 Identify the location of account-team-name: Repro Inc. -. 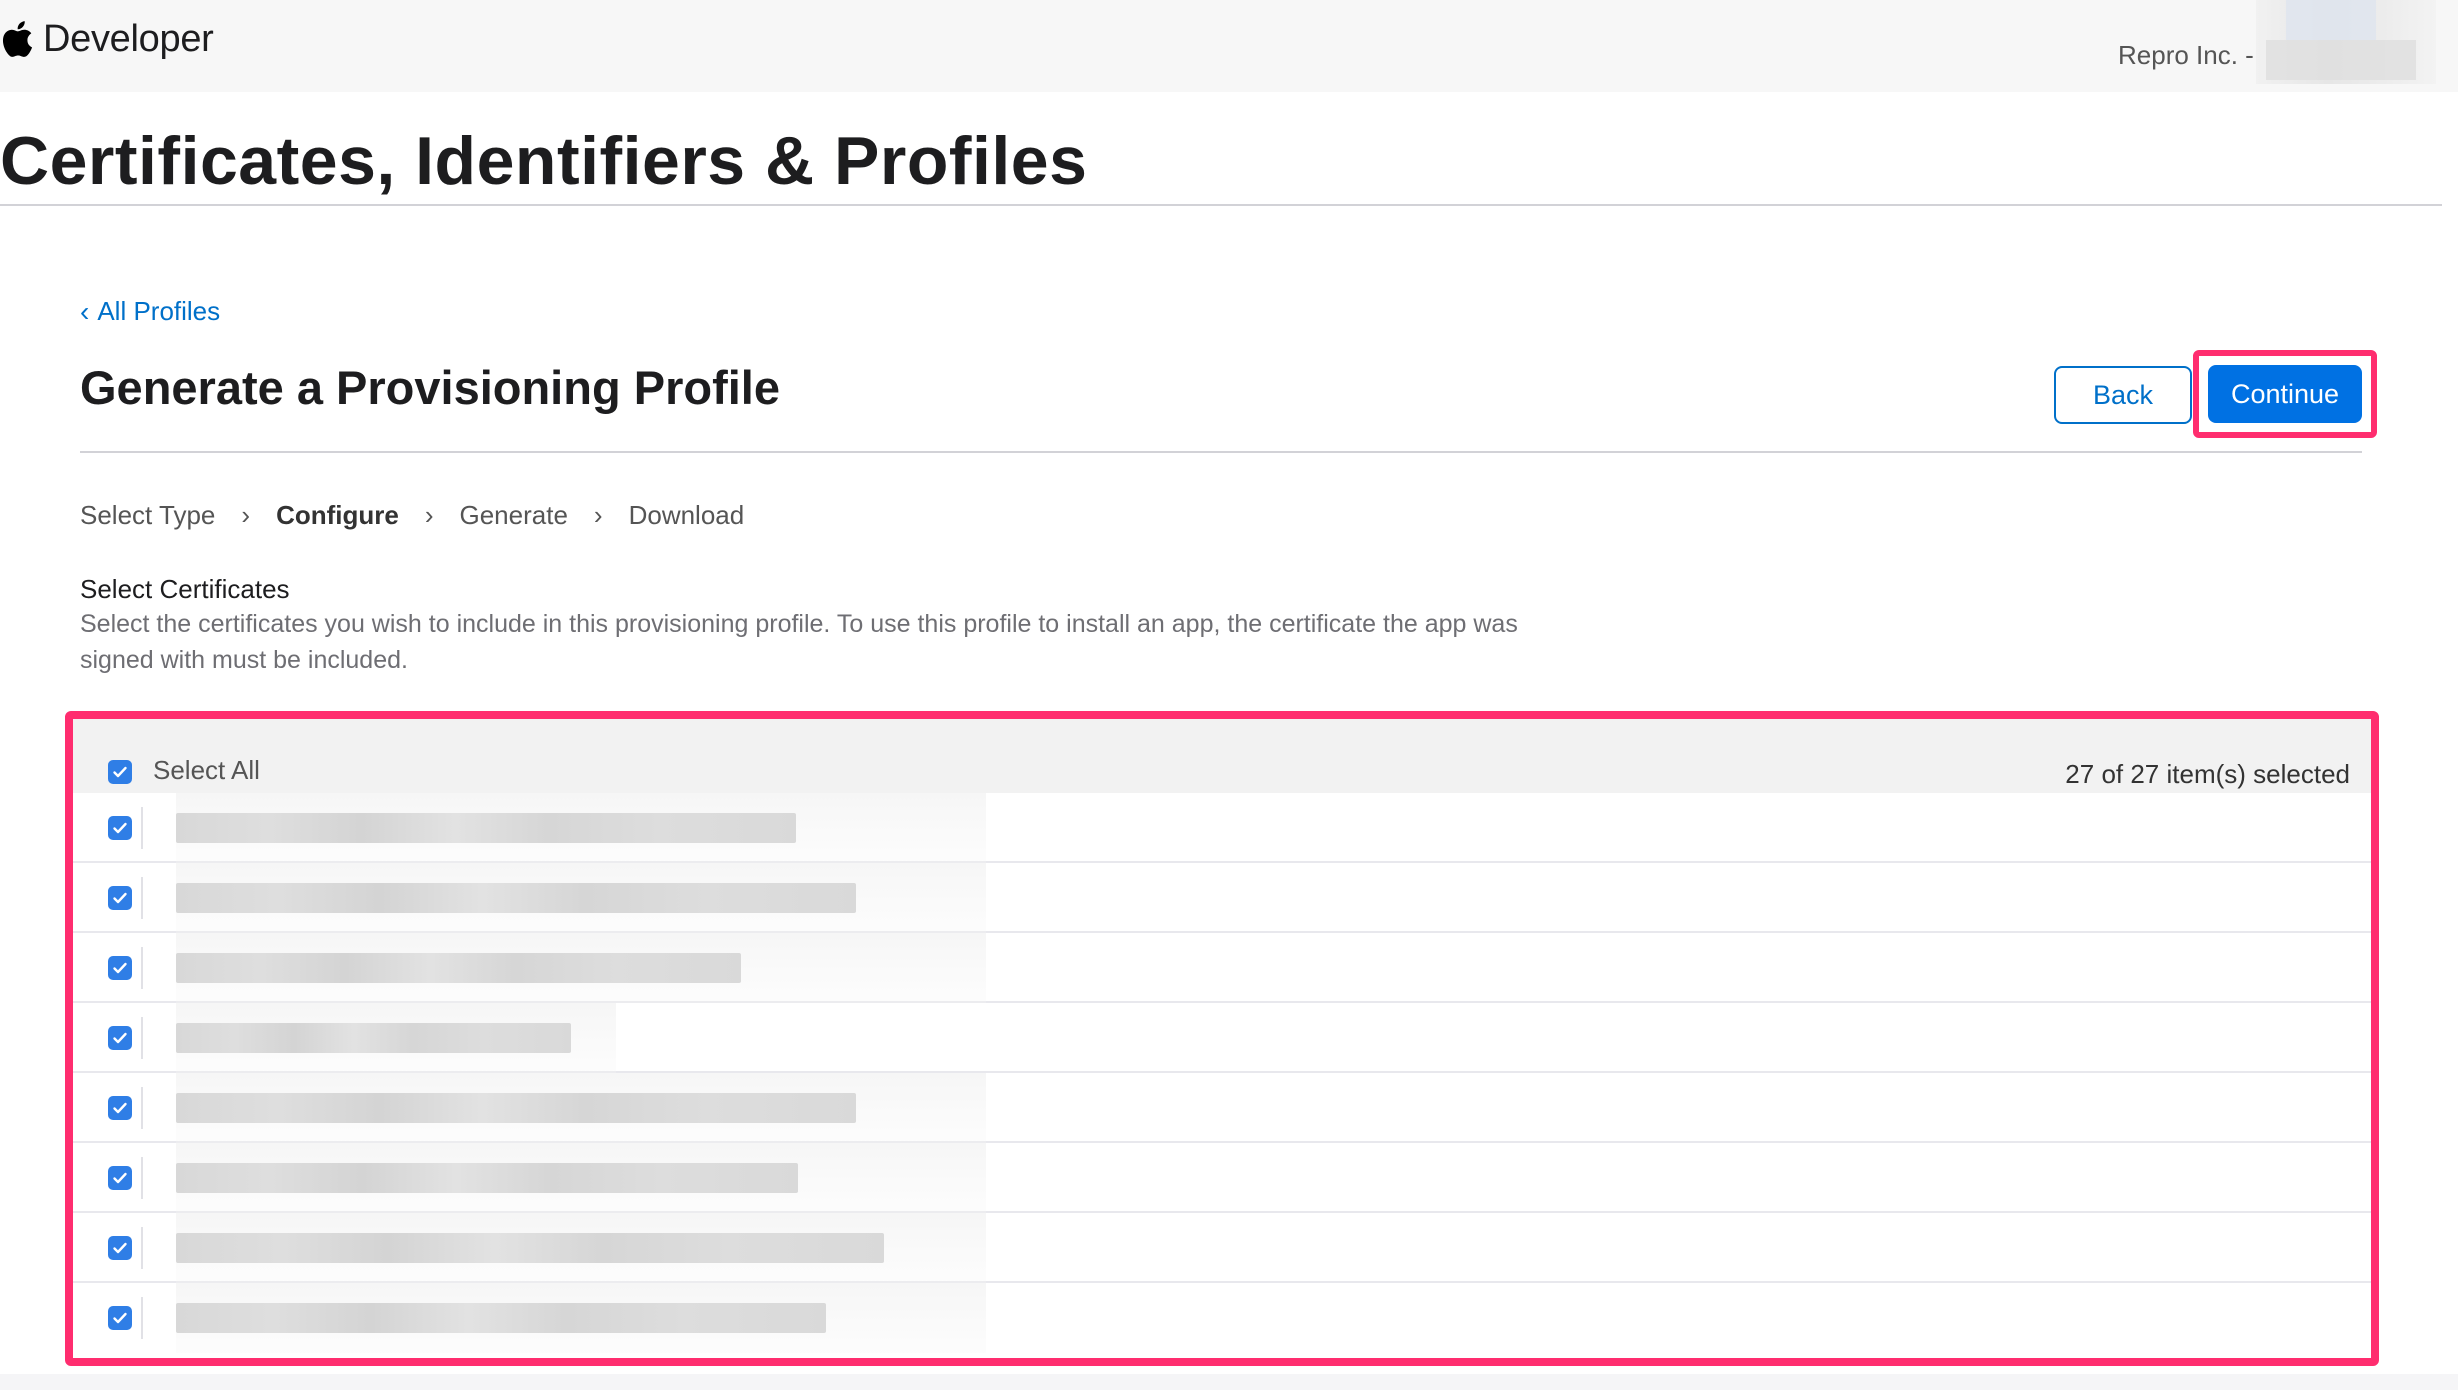
(2186, 55).